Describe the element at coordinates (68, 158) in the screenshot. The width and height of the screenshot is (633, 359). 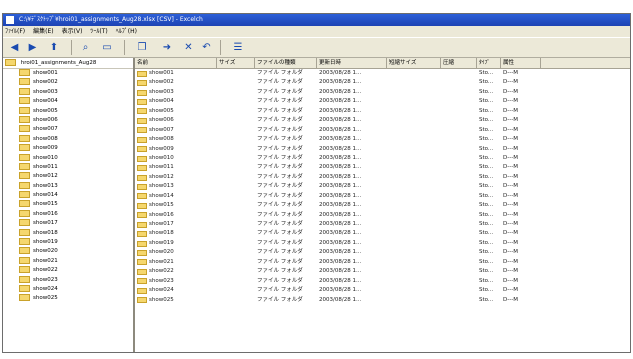
I see `tree-item: show010` at that location.